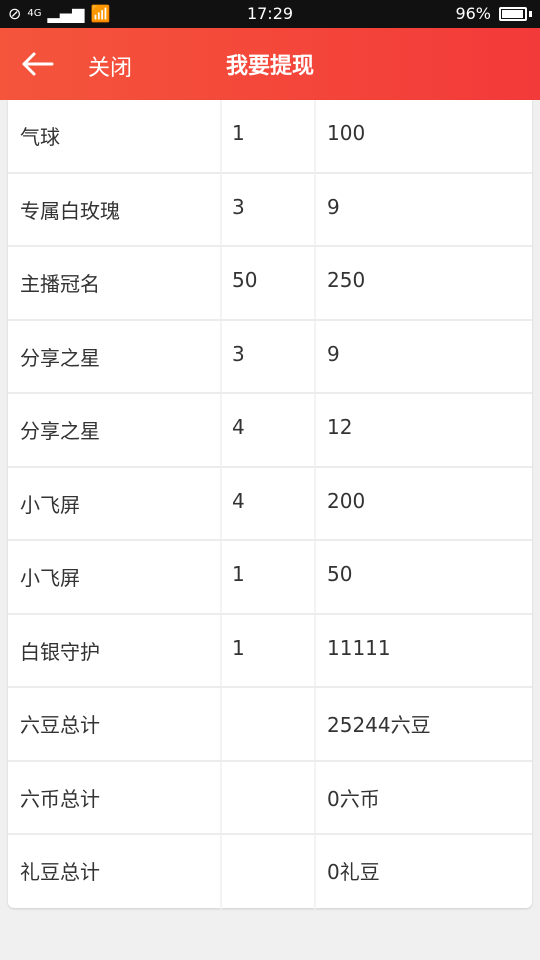 Image resolution: width=540 pixels, height=960 pixels. Describe the element at coordinates (270, 431) in the screenshot. I see `table-row: 分享之星 4 12` at that location.